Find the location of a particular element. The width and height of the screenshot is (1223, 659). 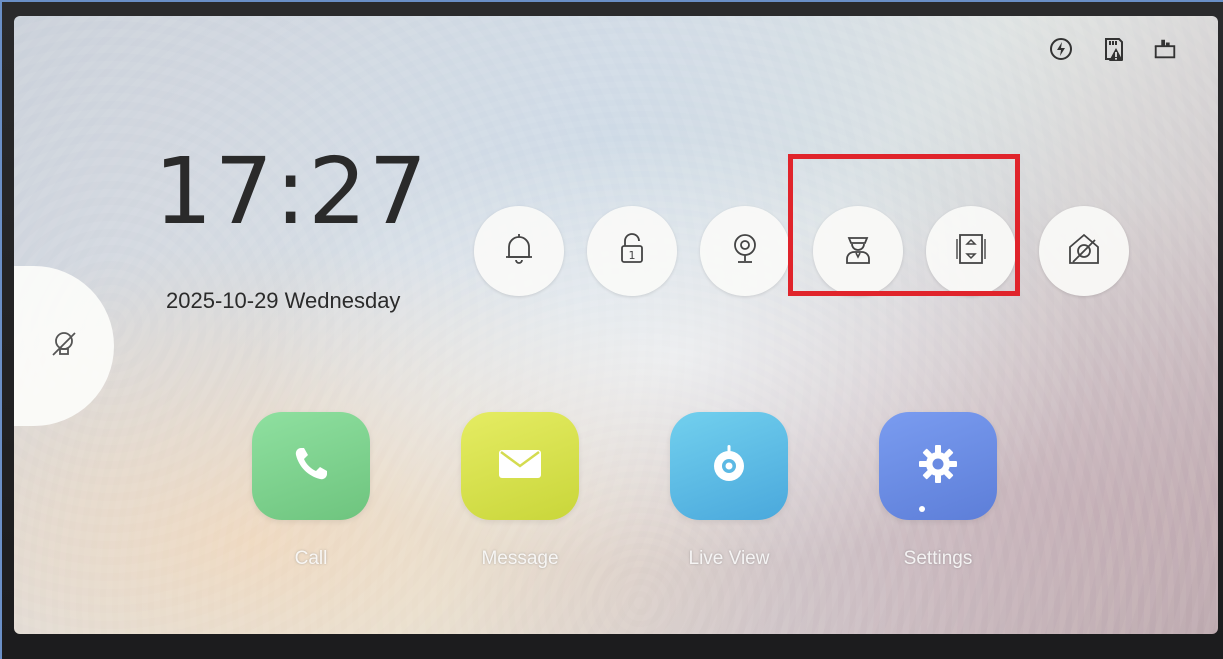

network-port-icon is located at coordinates (1165, 49).